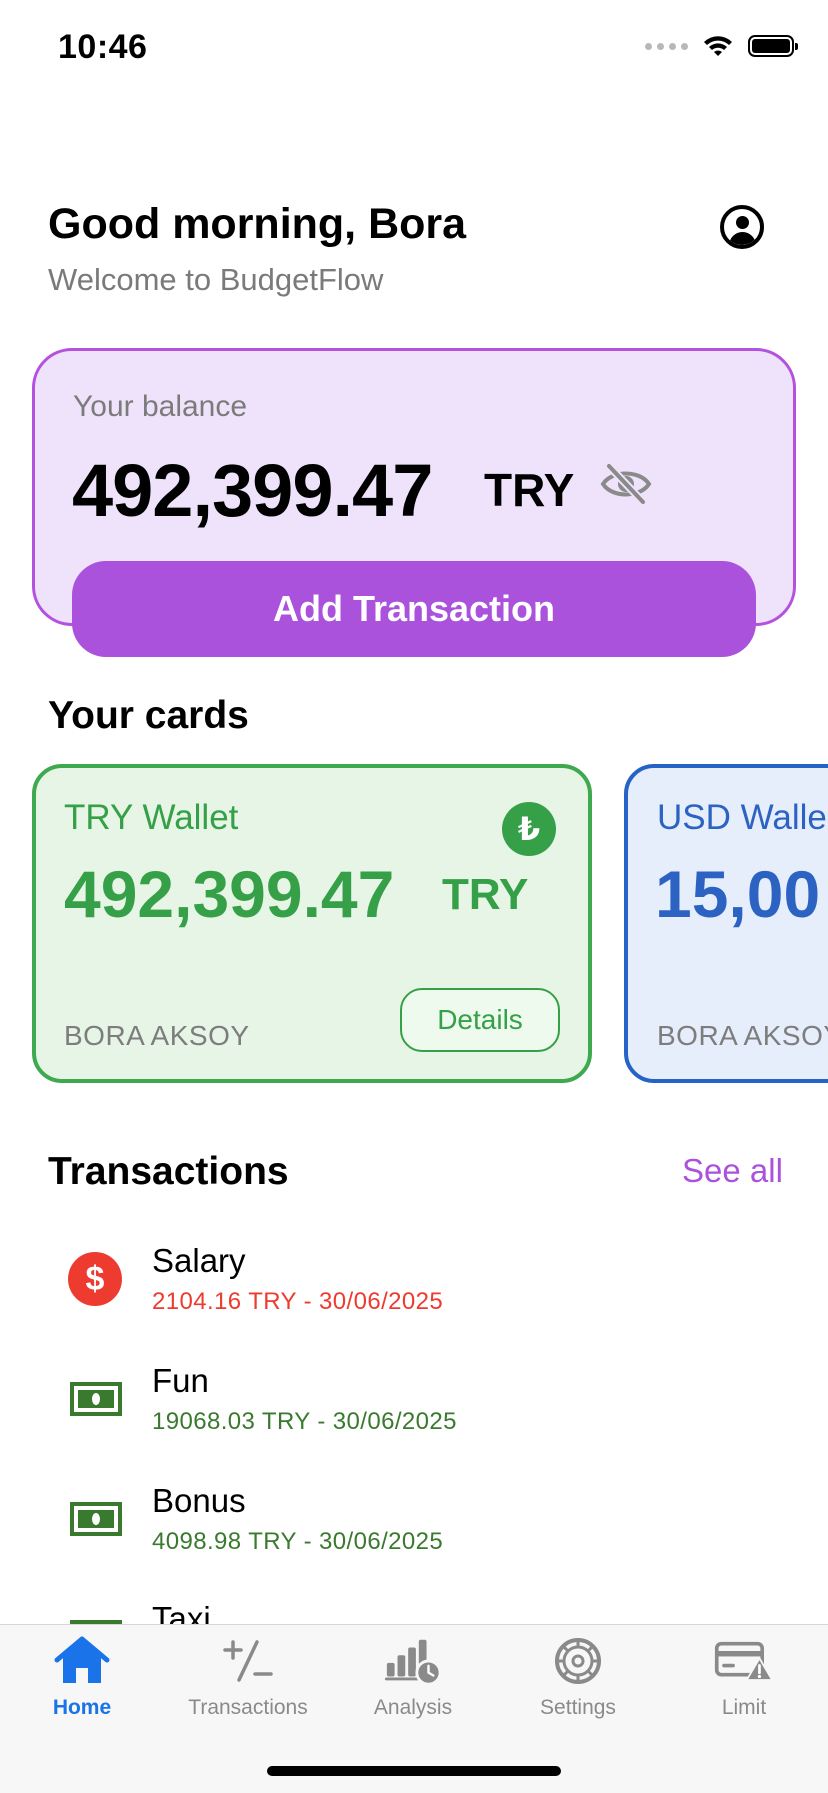  I want to click on gear-icon, so click(578, 1661).